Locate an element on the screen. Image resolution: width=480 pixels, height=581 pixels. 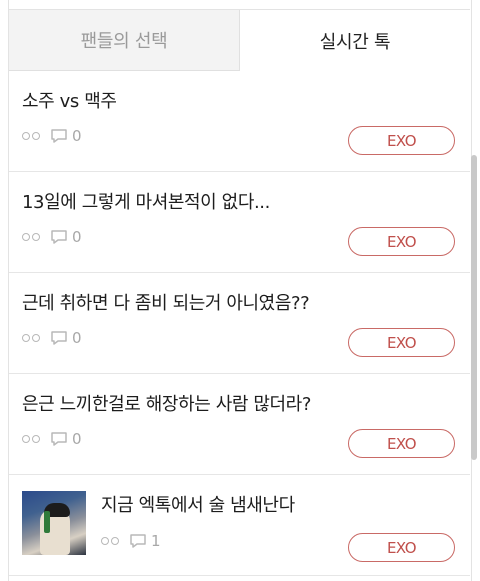
tab-fans-choice: 팬들의 선택 is located at coordinates (124, 40).